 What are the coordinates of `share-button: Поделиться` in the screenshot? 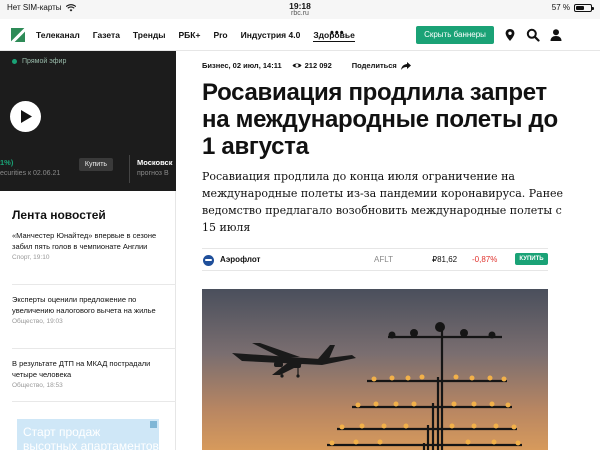 It's located at (381, 65).